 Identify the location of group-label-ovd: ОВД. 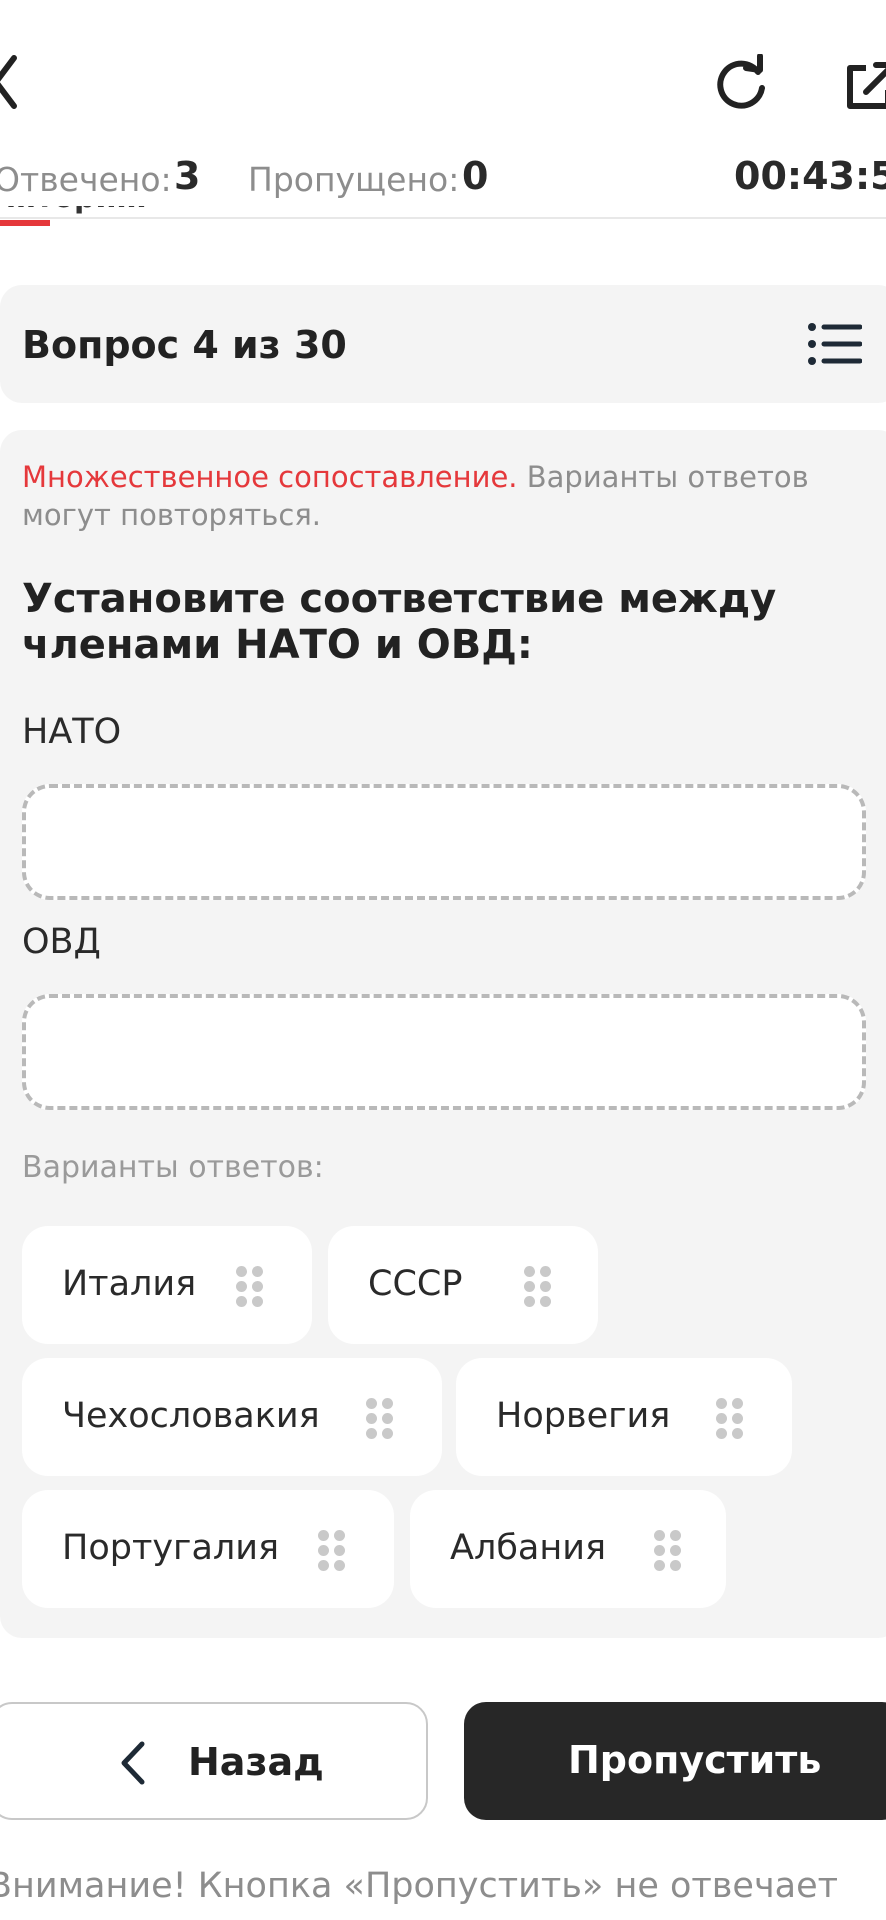
(61, 942).